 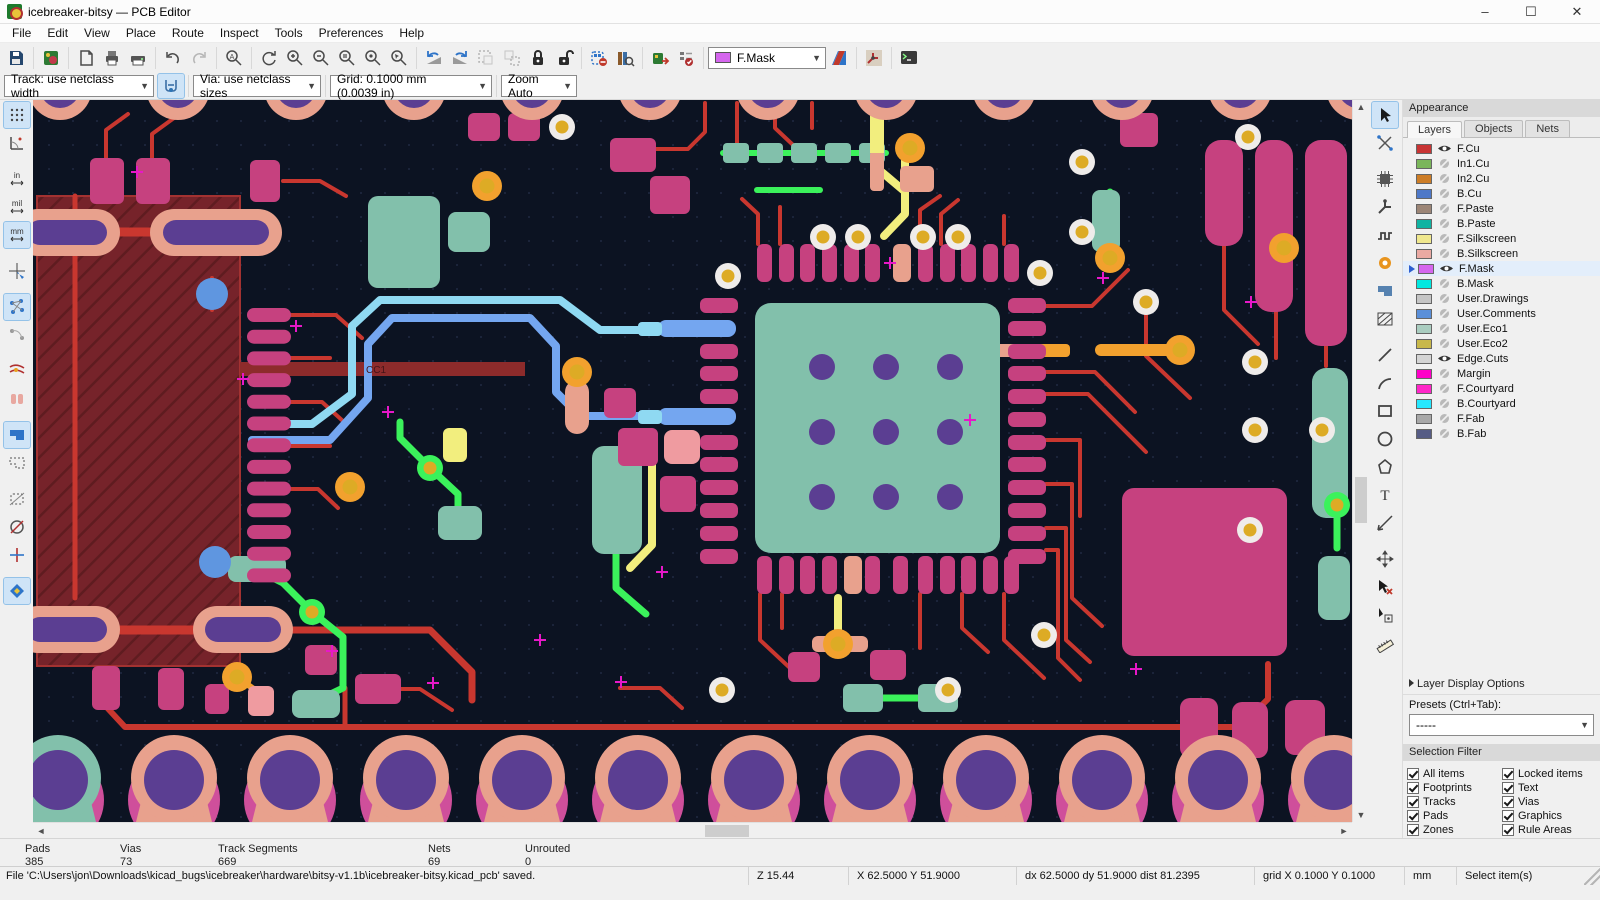 I want to click on tab-objects: Objects, so click(x=1494, y=128).